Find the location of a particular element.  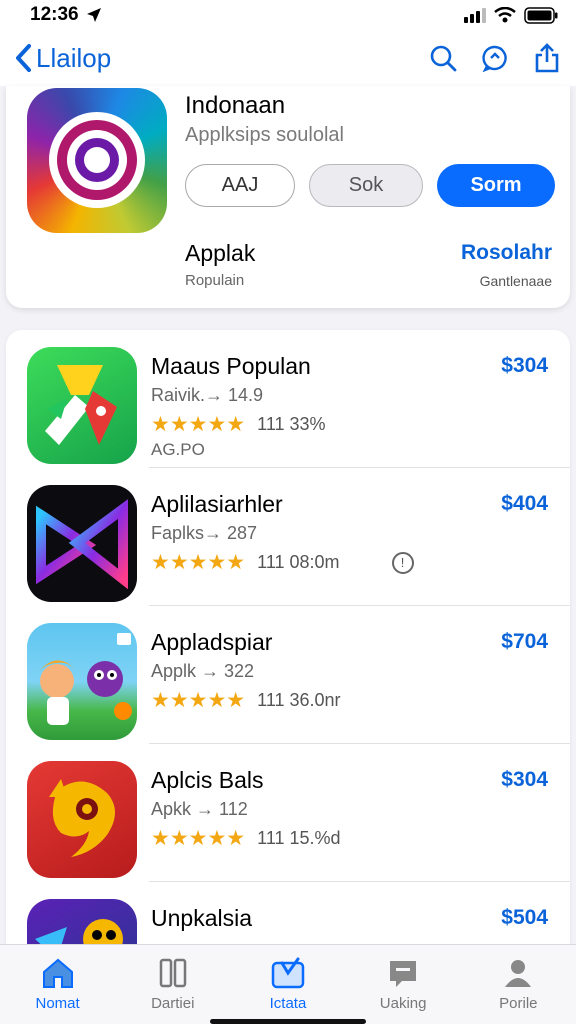

tab-label: Uaking is located at coordinates (403, 1003).